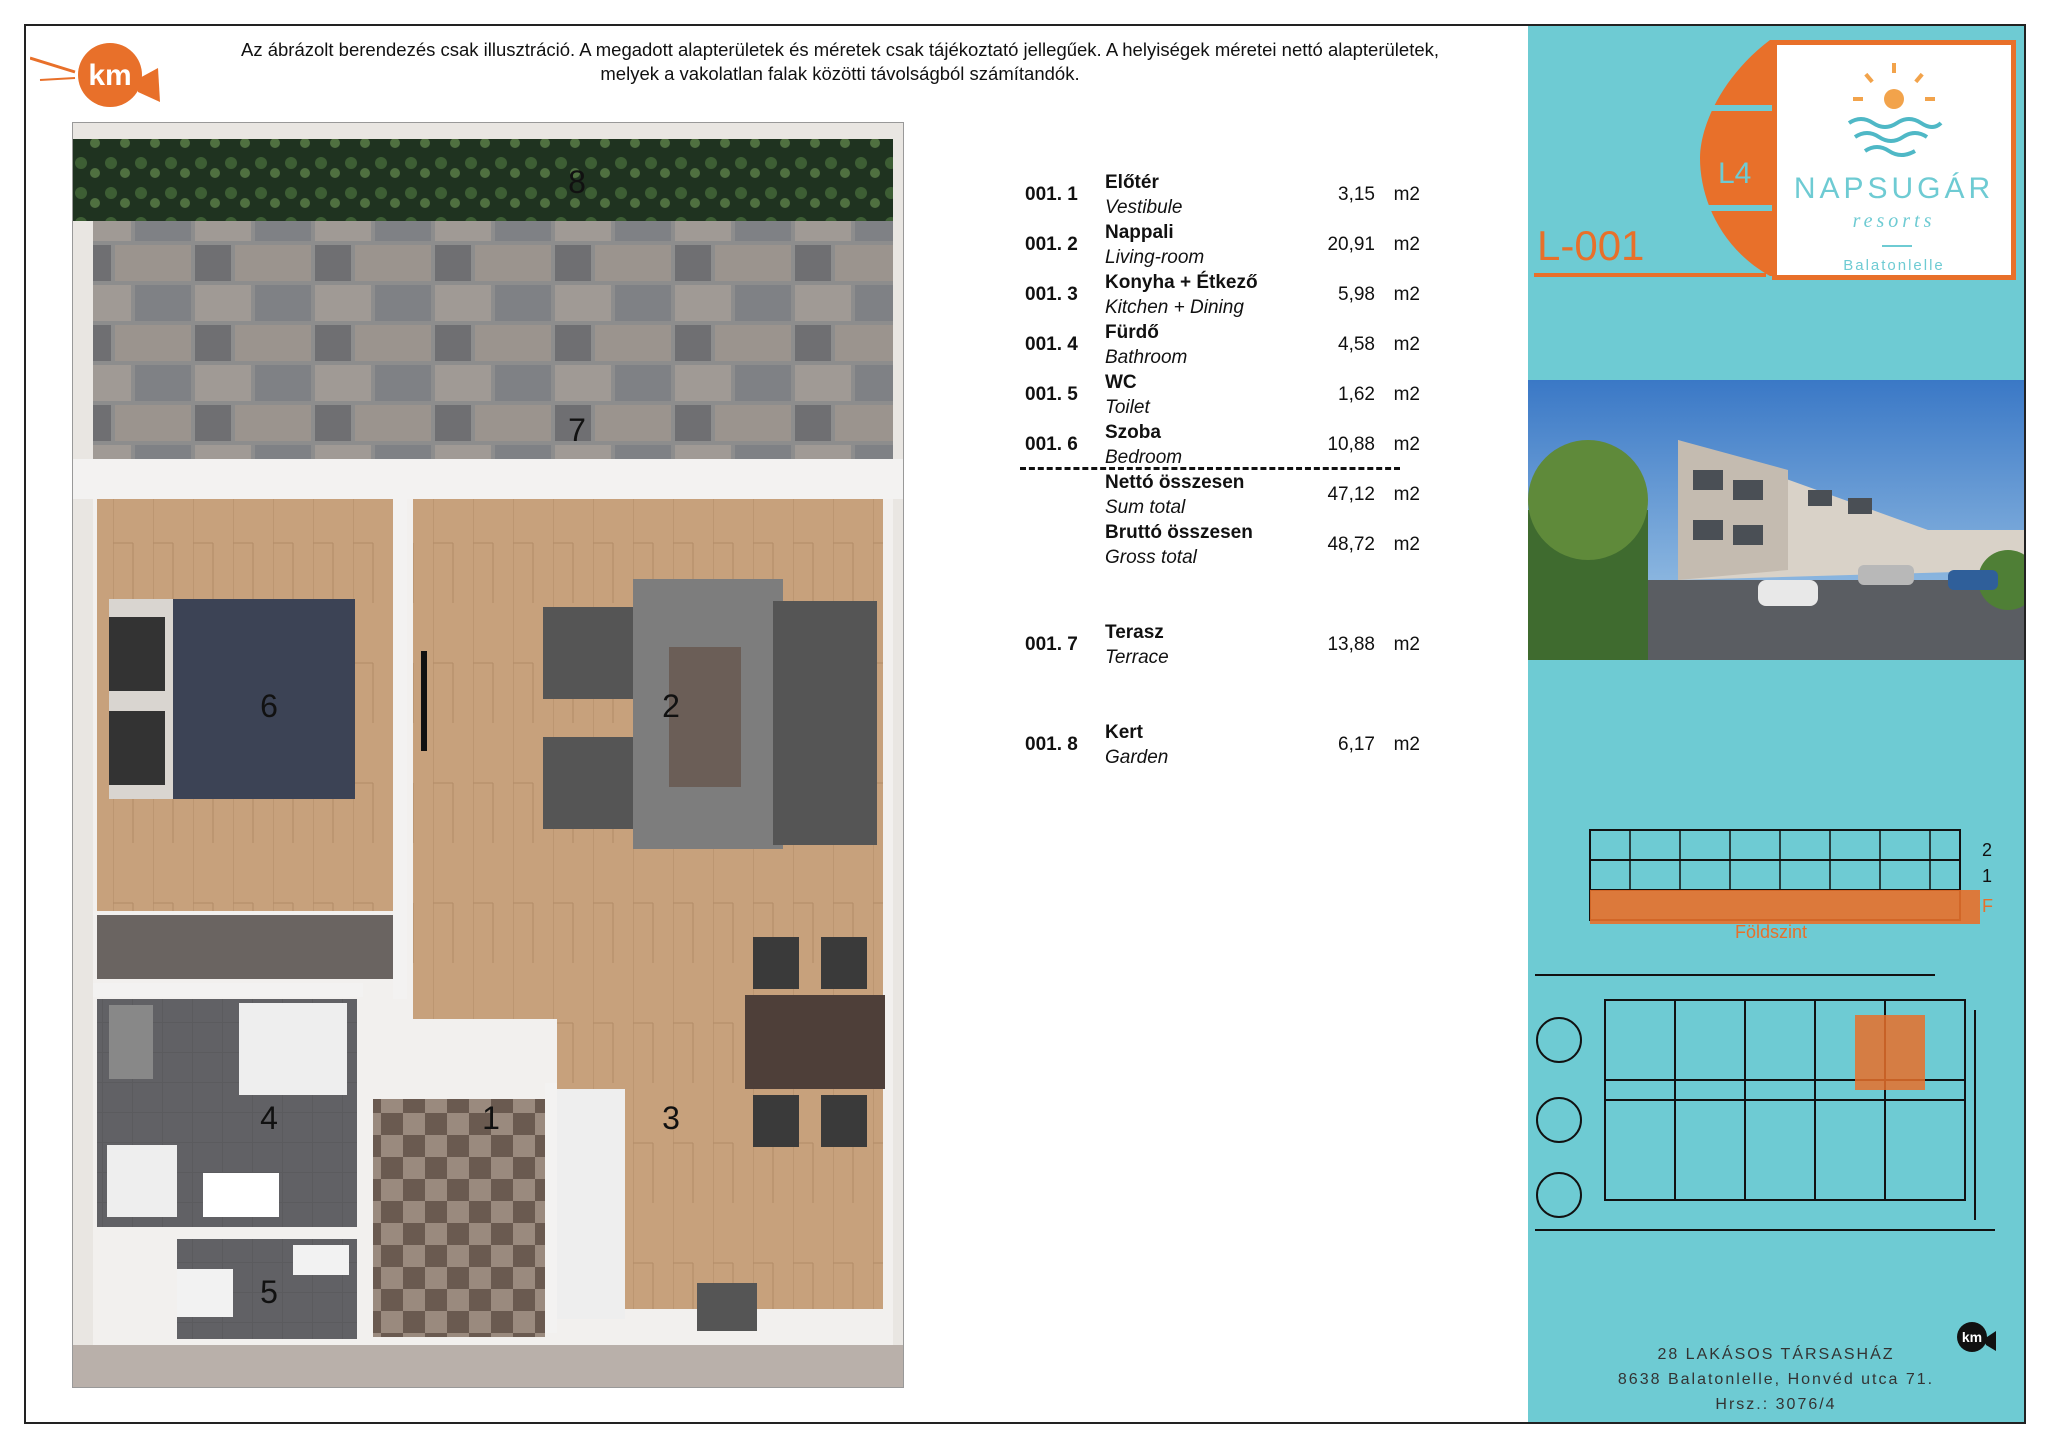  Describe the element at coordinates (1650, 275) in the screenshot. I see `unit-underline` at that location.